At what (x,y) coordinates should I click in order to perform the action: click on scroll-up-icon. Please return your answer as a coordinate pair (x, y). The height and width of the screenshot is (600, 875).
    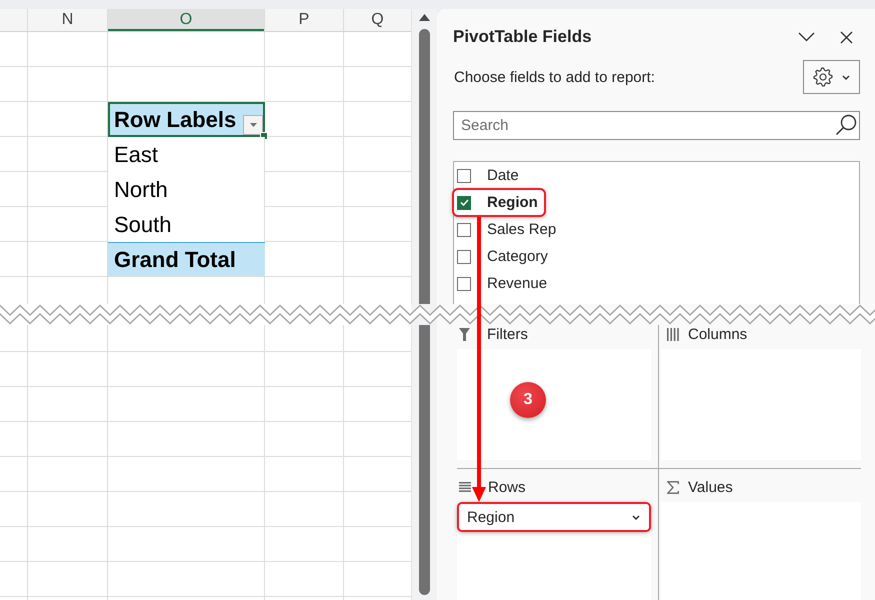
    Looking at the image, I should click on (424, 17).